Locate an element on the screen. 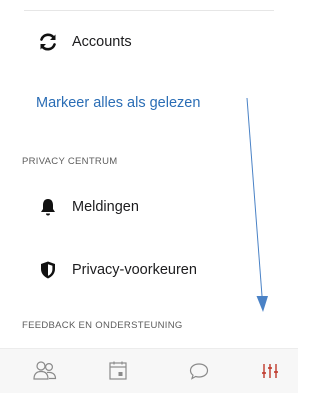 The image size is (320, 393). accounts-row: Accounts is located at coordinates (149, 42).